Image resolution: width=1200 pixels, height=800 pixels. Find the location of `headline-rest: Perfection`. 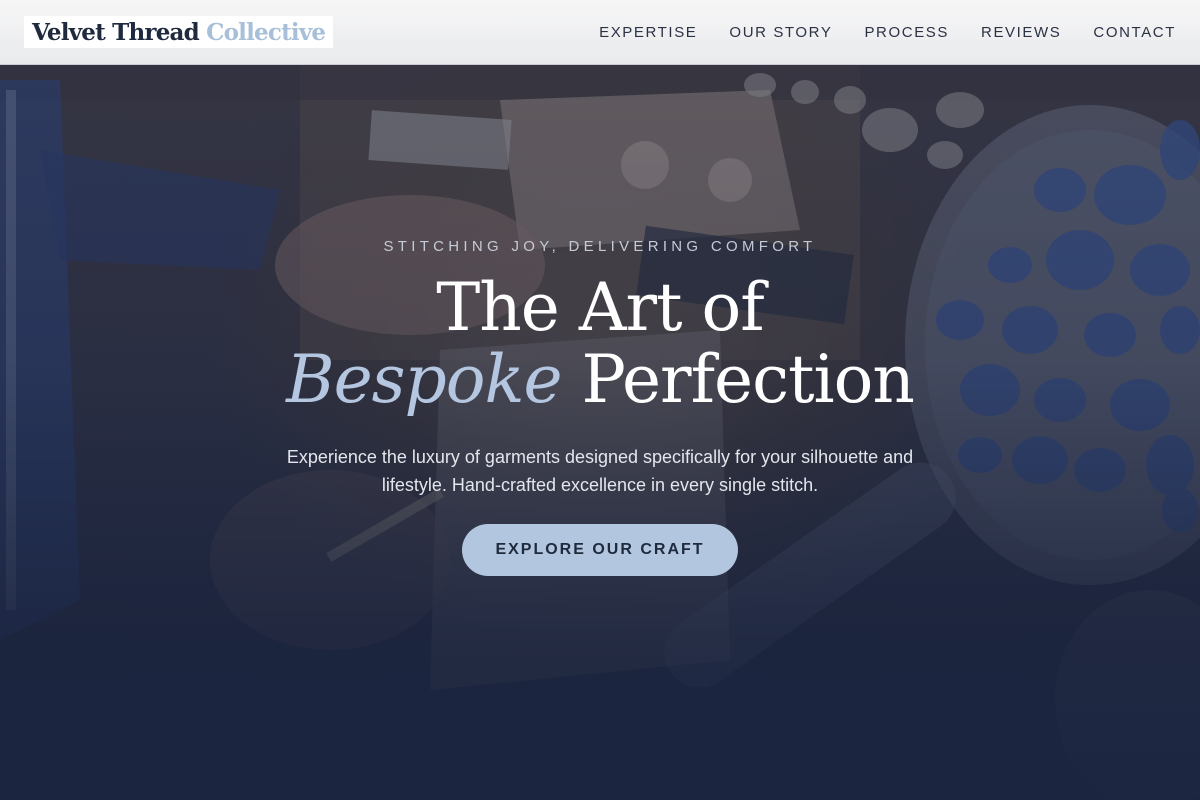

headline-rest: Perfection is located at coordinates (738, 379).